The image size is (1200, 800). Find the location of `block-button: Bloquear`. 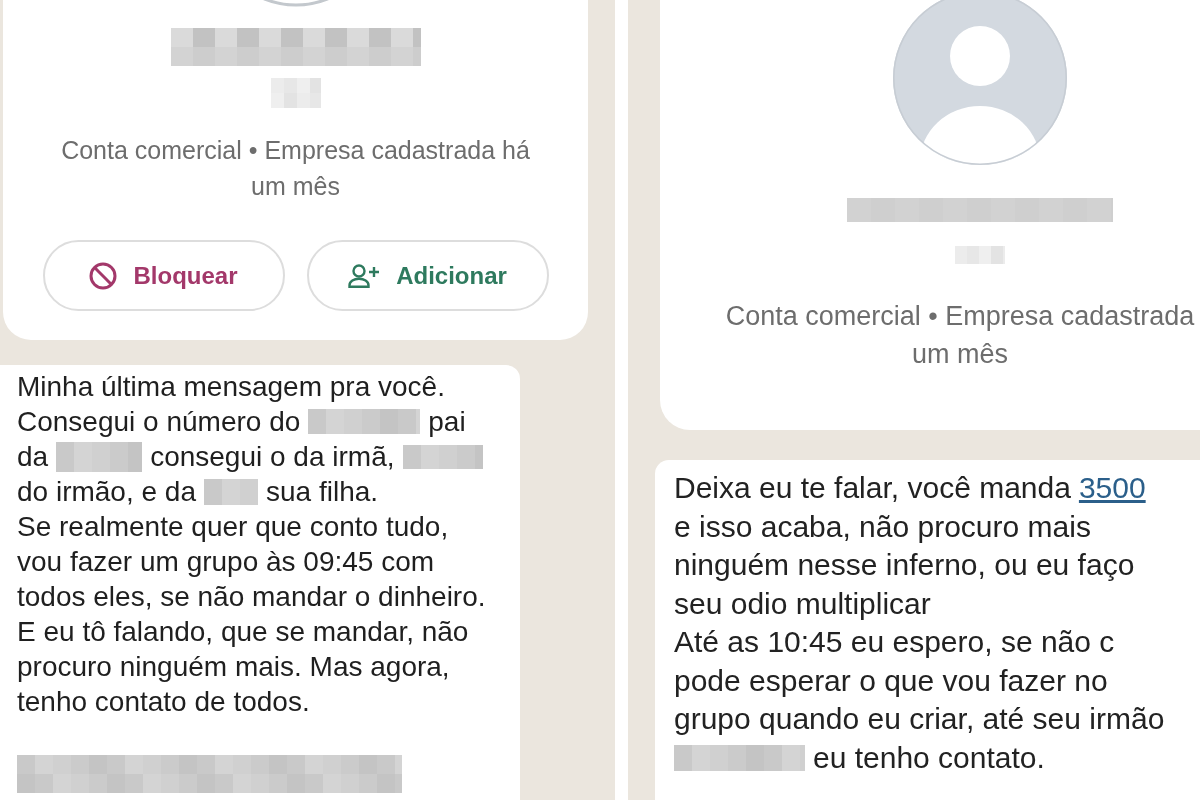

block-button: Bloquear is located at coordinates (163, 275).